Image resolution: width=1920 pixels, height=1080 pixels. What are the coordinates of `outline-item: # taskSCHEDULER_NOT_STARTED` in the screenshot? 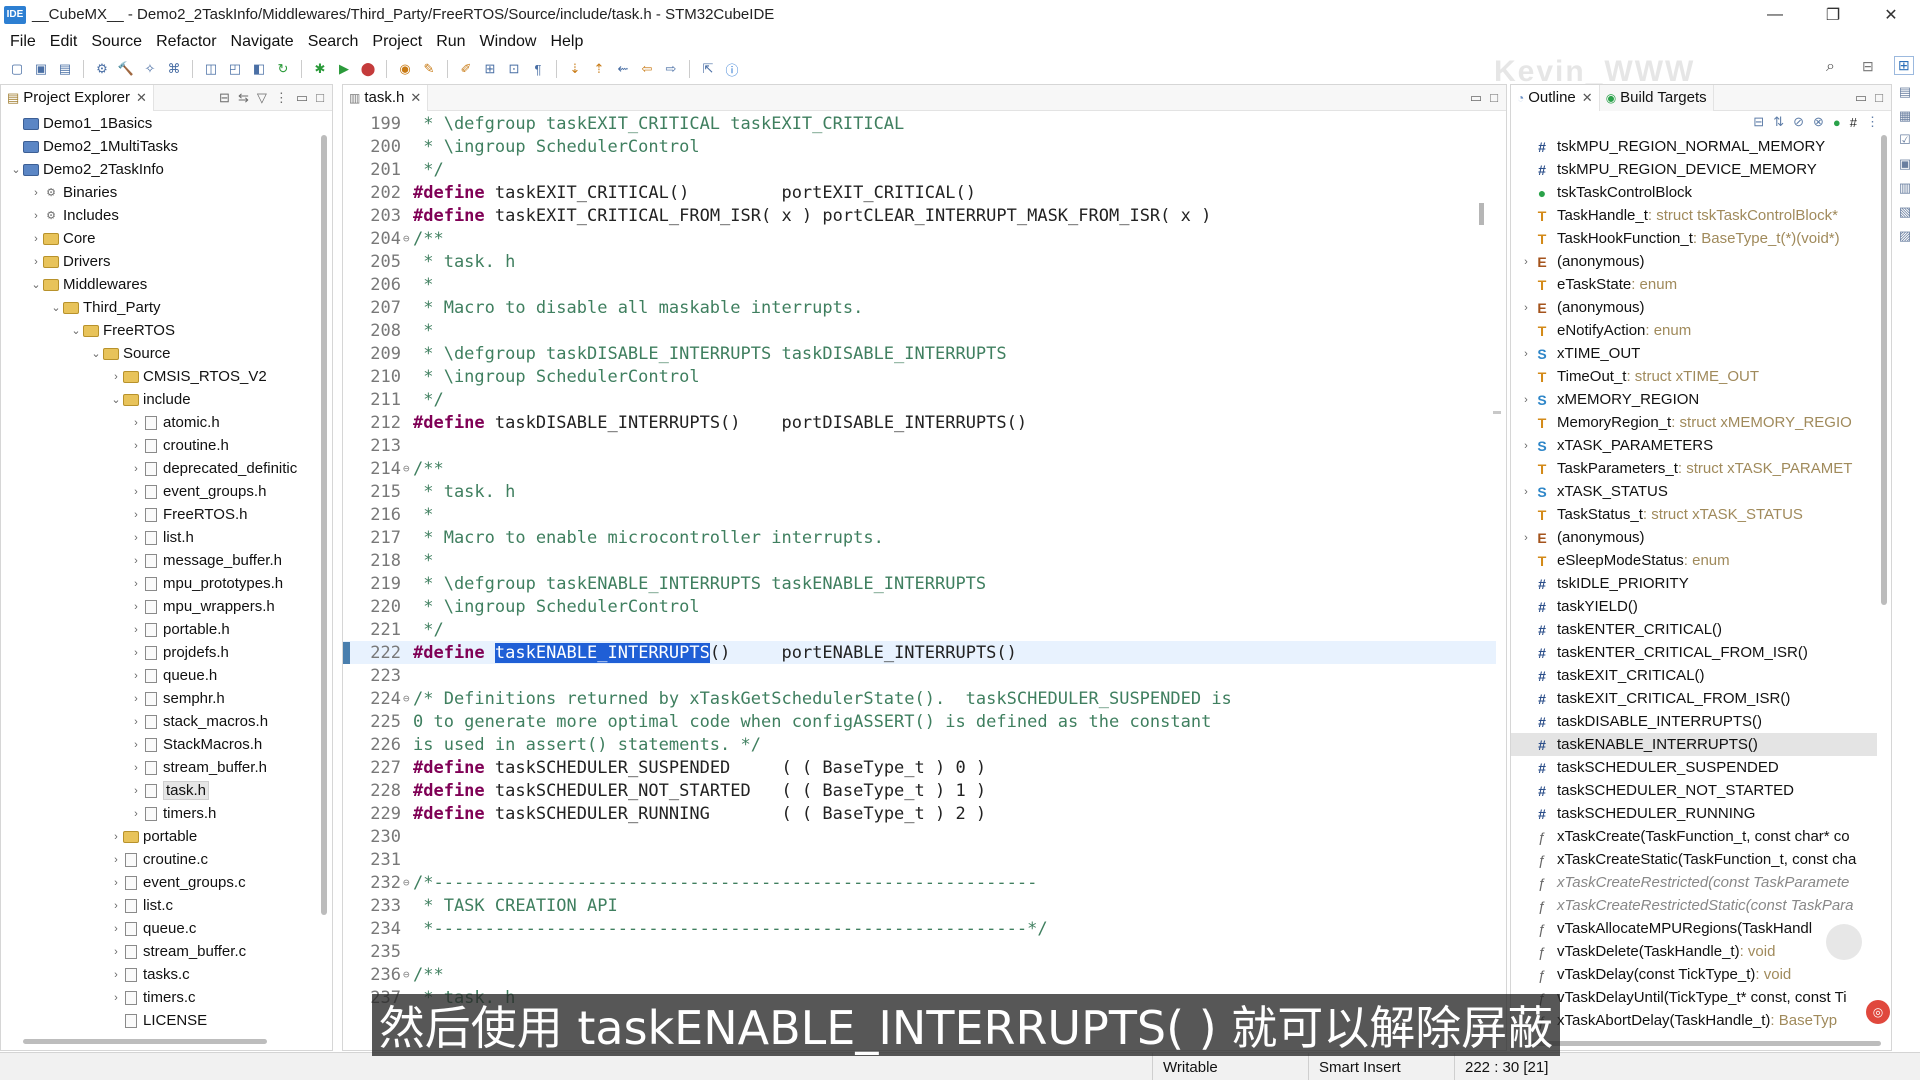 It's located at (1694, 790).